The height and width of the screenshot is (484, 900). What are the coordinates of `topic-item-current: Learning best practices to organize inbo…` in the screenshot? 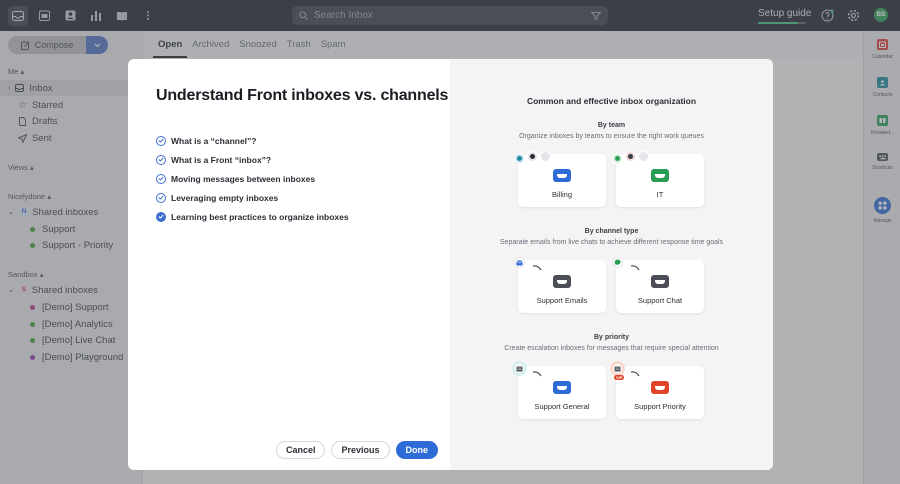 It's located at (303, 216).